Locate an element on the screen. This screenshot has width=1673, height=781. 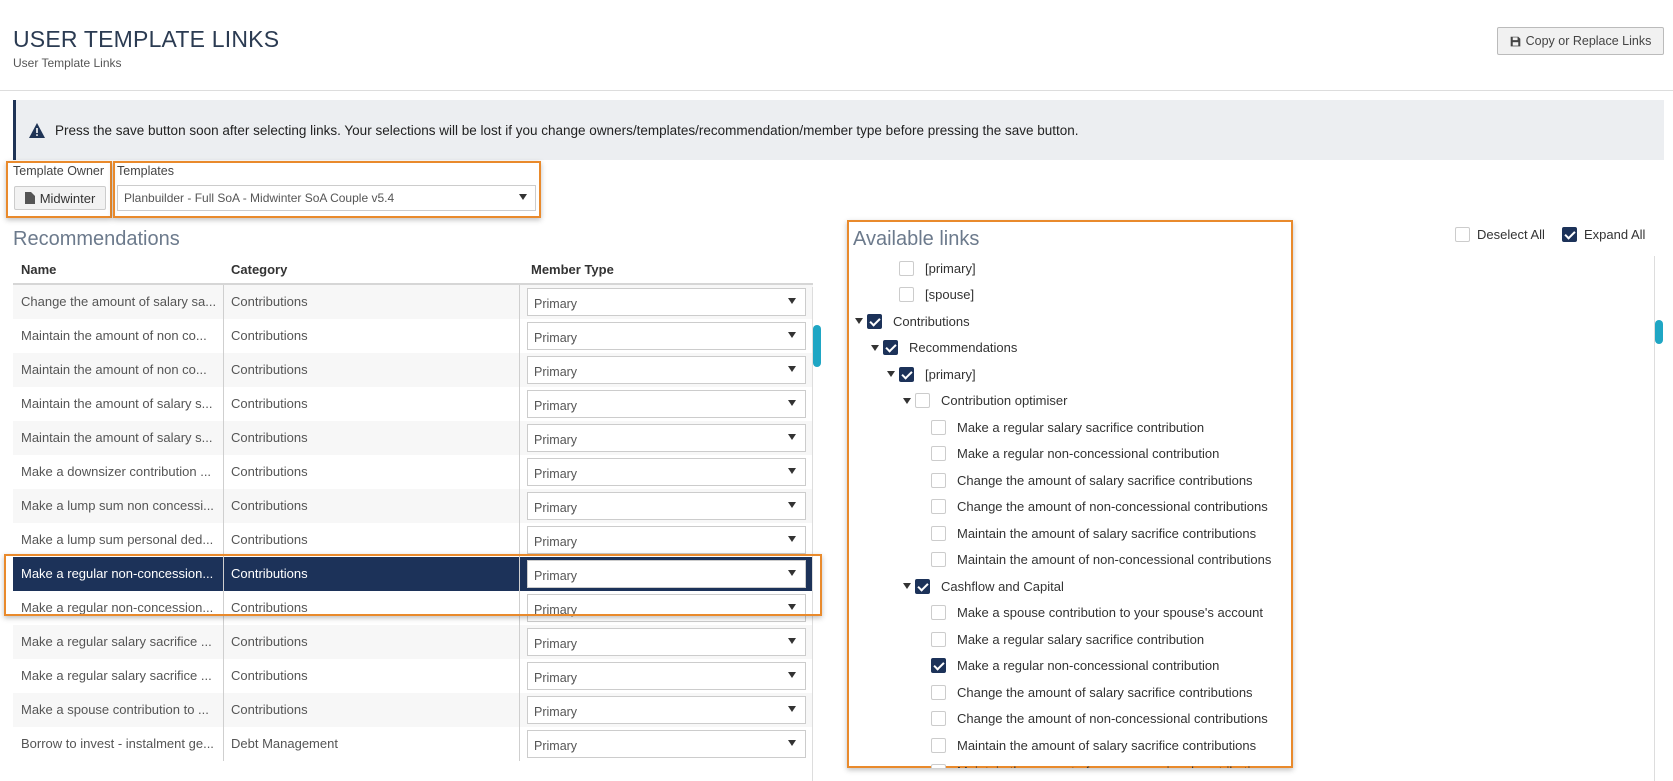
links-scrollbar-thumb is located at coordinates (1659, 332).